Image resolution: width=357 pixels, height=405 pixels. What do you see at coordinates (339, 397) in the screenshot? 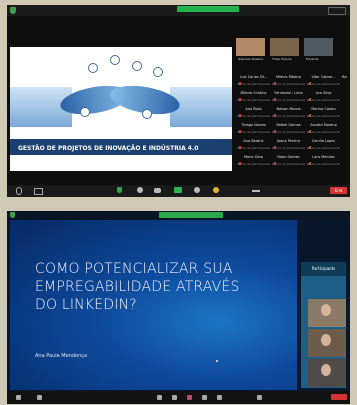
I see `end-meeting-button` at bounding box center [339, 397].